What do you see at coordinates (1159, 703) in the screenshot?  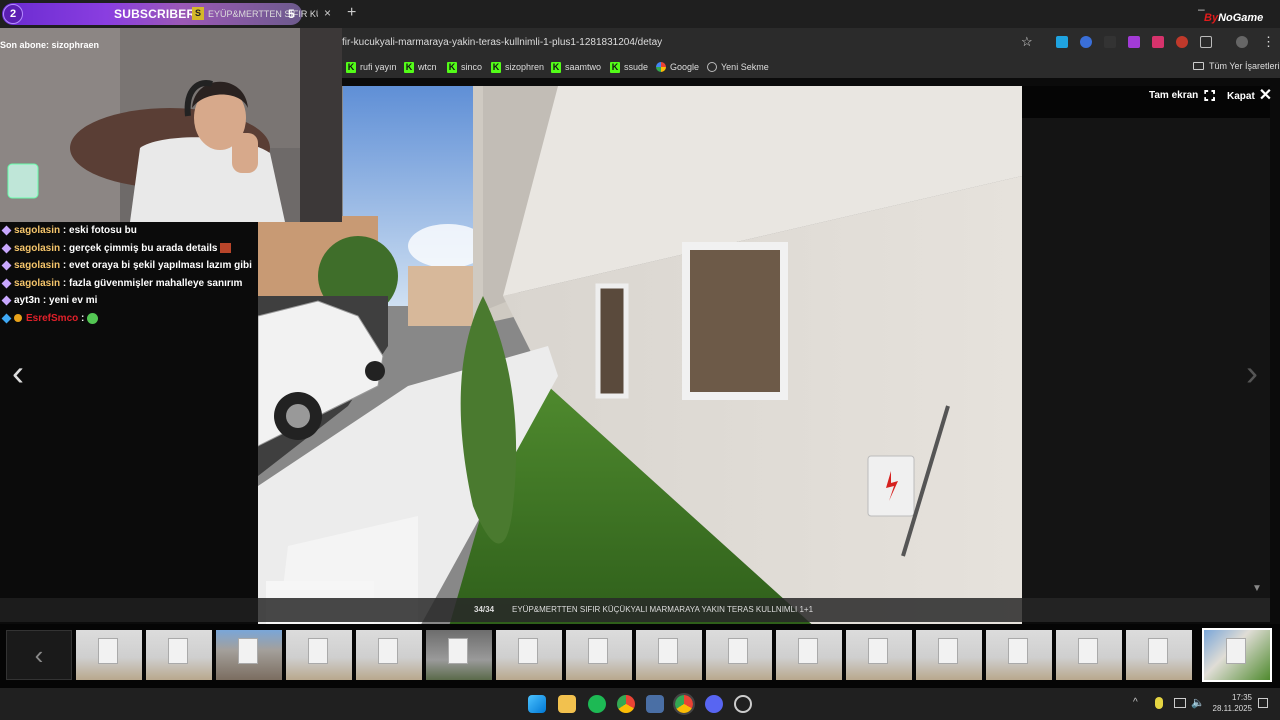 I see `microphone-icon` at bounding box center [1159, 703].